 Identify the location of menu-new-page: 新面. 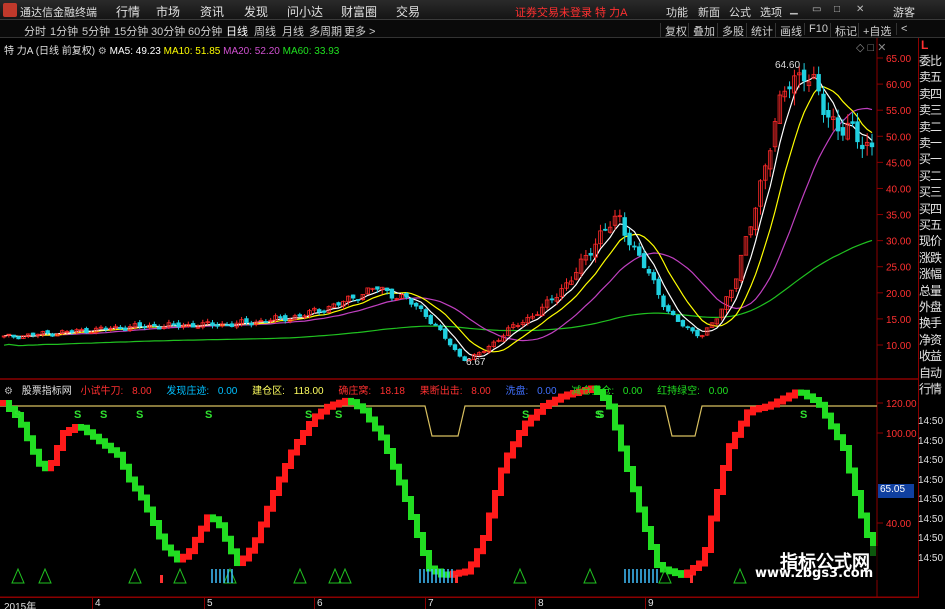
(709, 12).